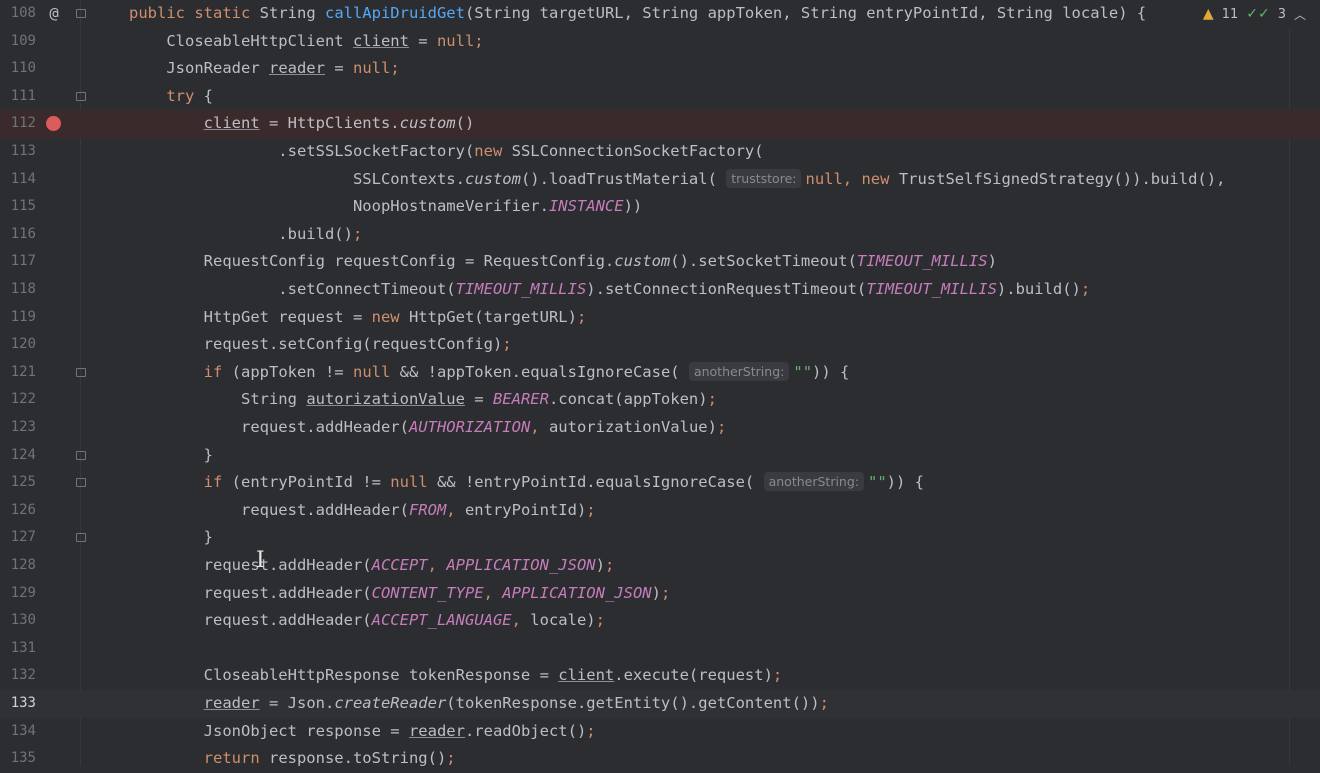 The height and width of the screenshot is (773, 1320). Describe the element at coordinates (18, 152) in the screenshot. I see `line-number: 113` at that location.